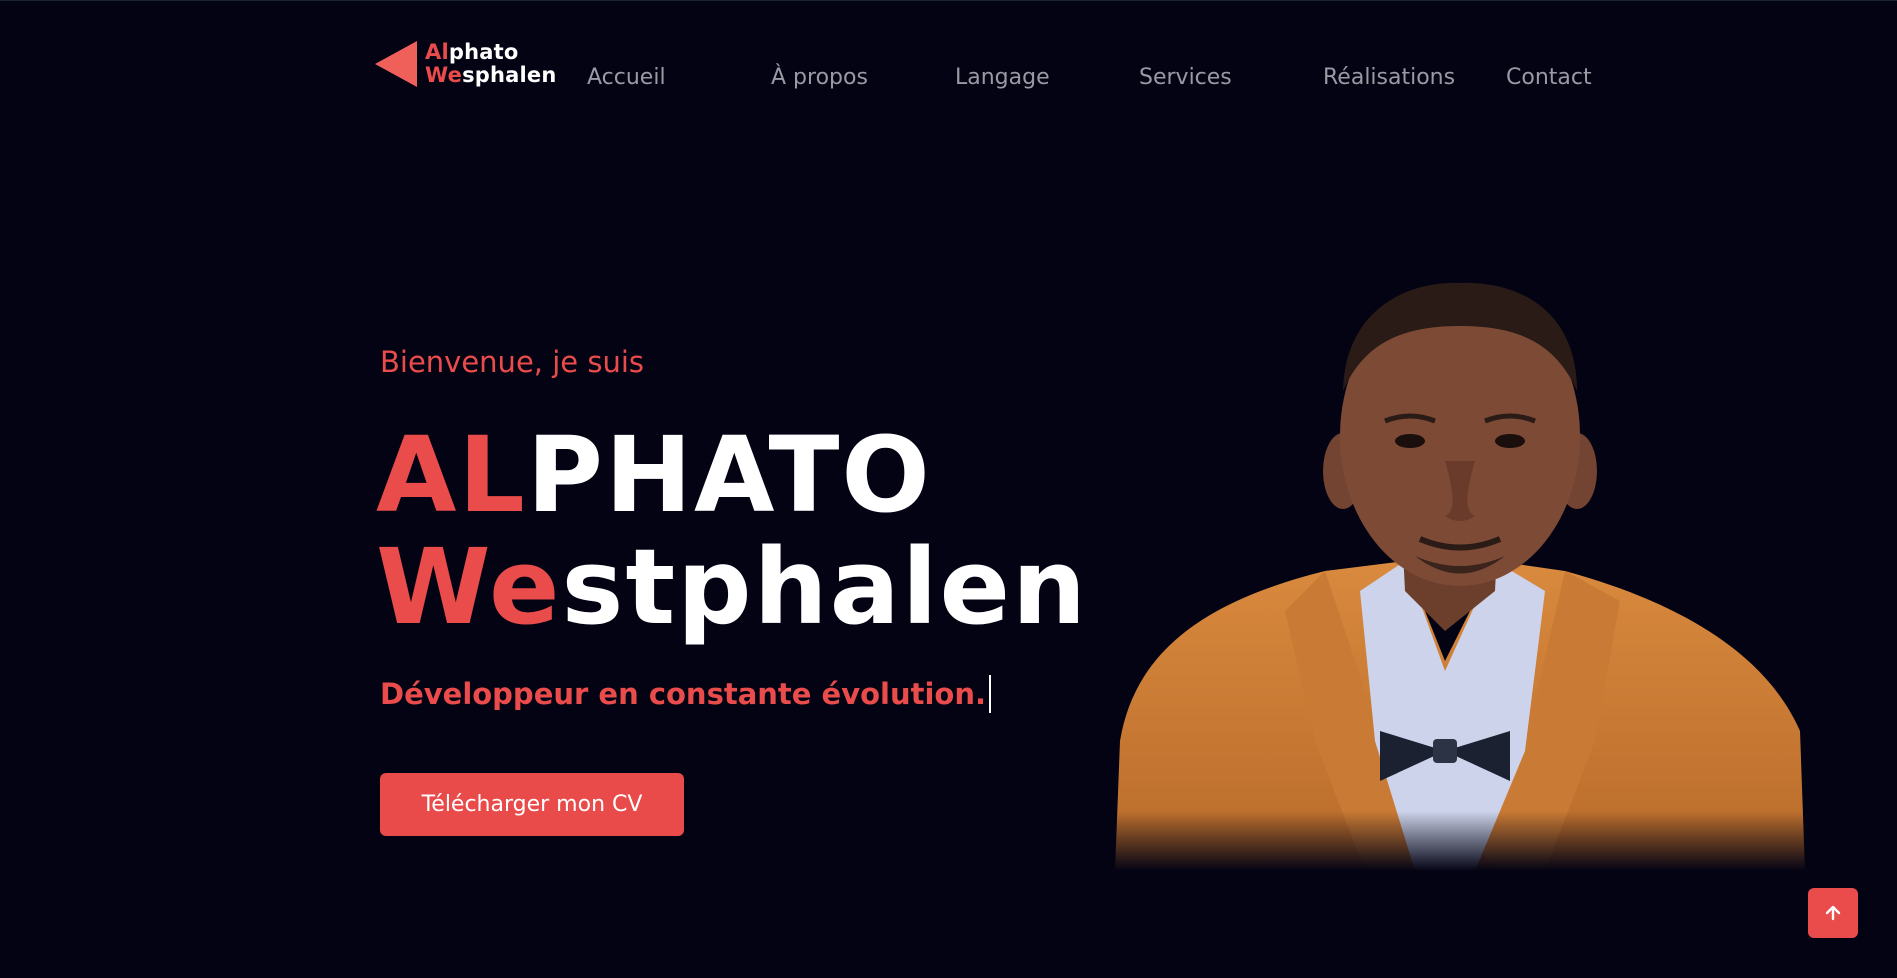 This screenshot has width=1897, height=978. I want to click on download-cv-button: Télécharger mon CV, so click(532, 804).